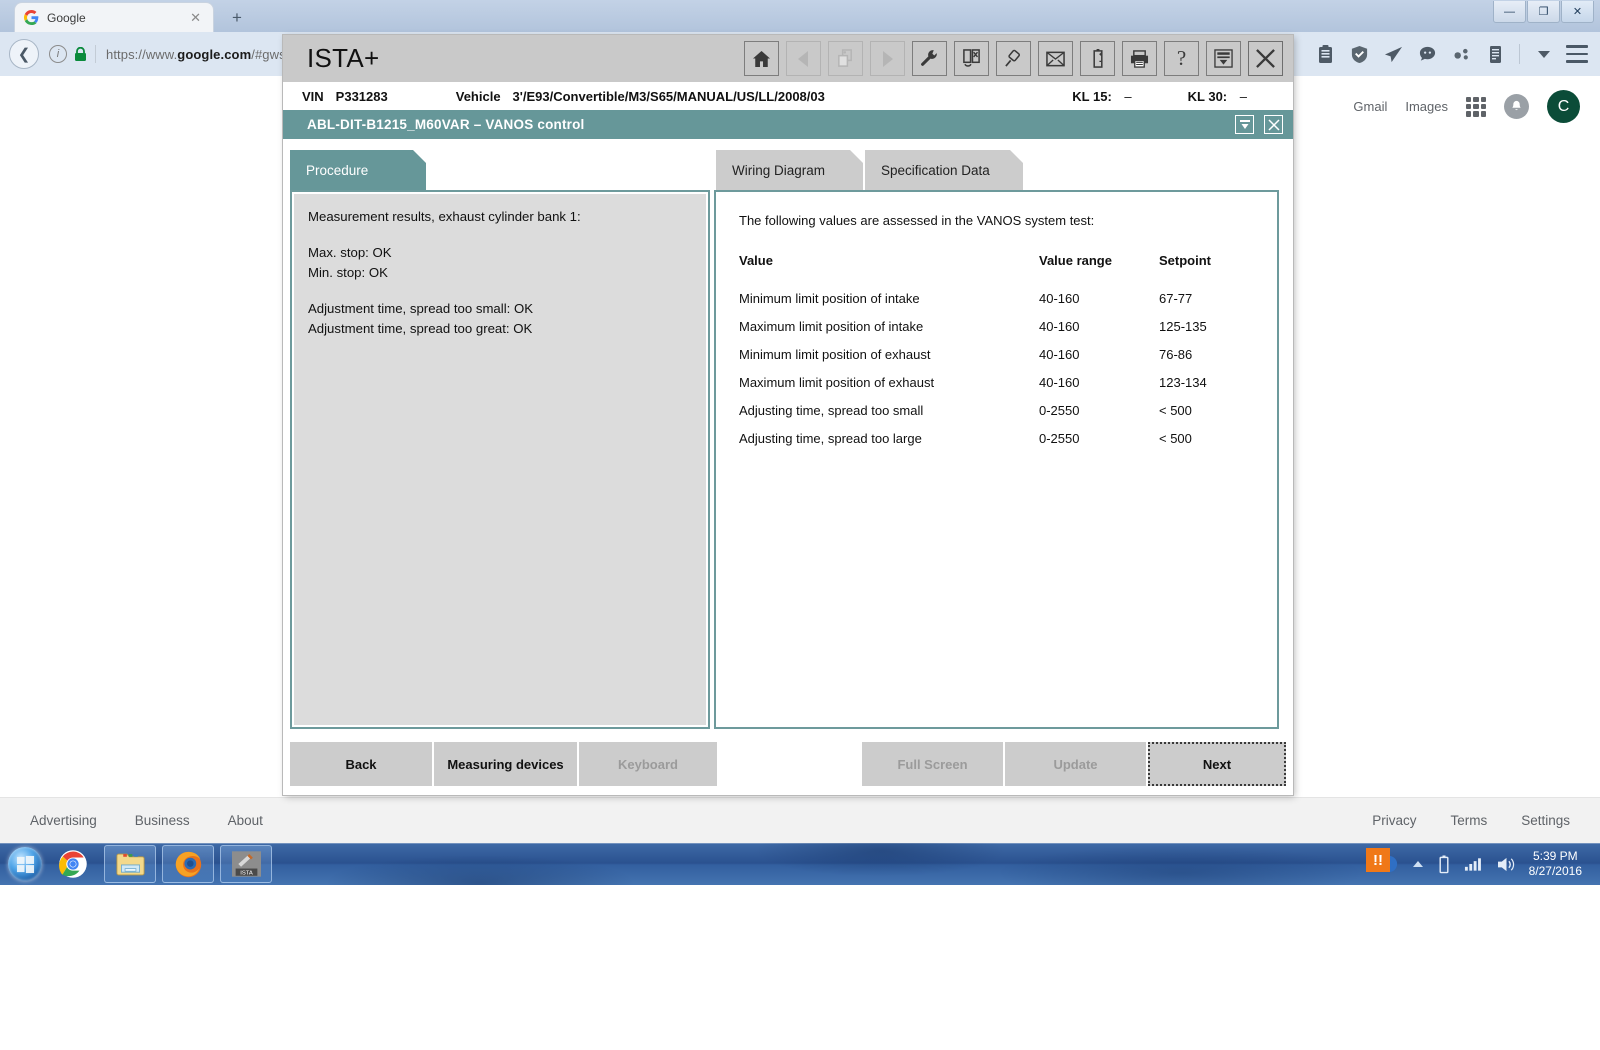 This screenshot has width=1600, height=1050. Describe the element at coordinates (971, 58) in the screenshot. I see `device-test-icon` at that location.